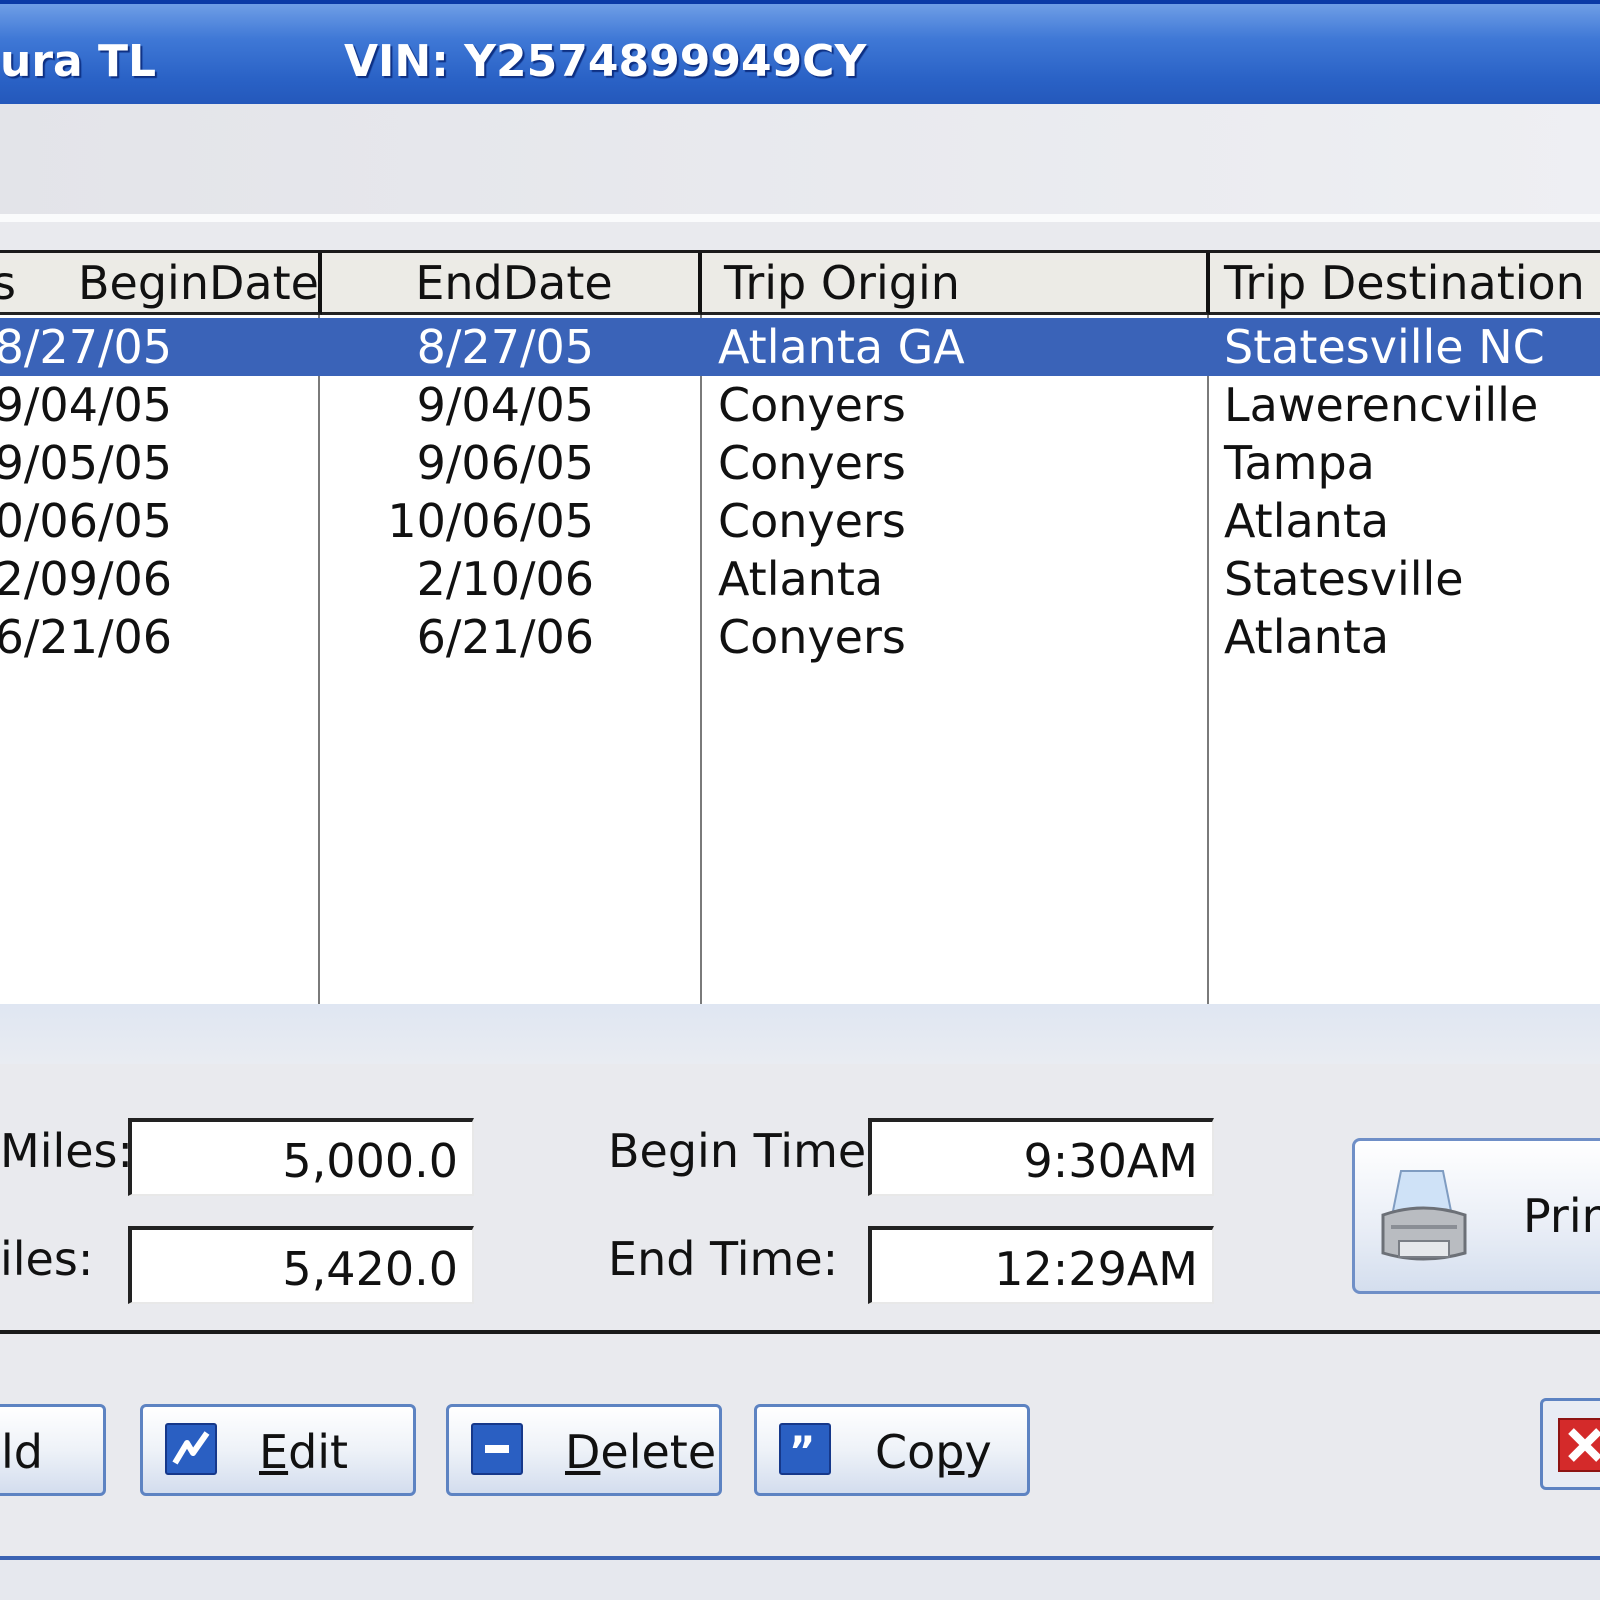  What do you see at coordinates (86, 405) in the screenshot?
I see `cell-begin-date: 9/04/05` at bounding box center [86, 405].